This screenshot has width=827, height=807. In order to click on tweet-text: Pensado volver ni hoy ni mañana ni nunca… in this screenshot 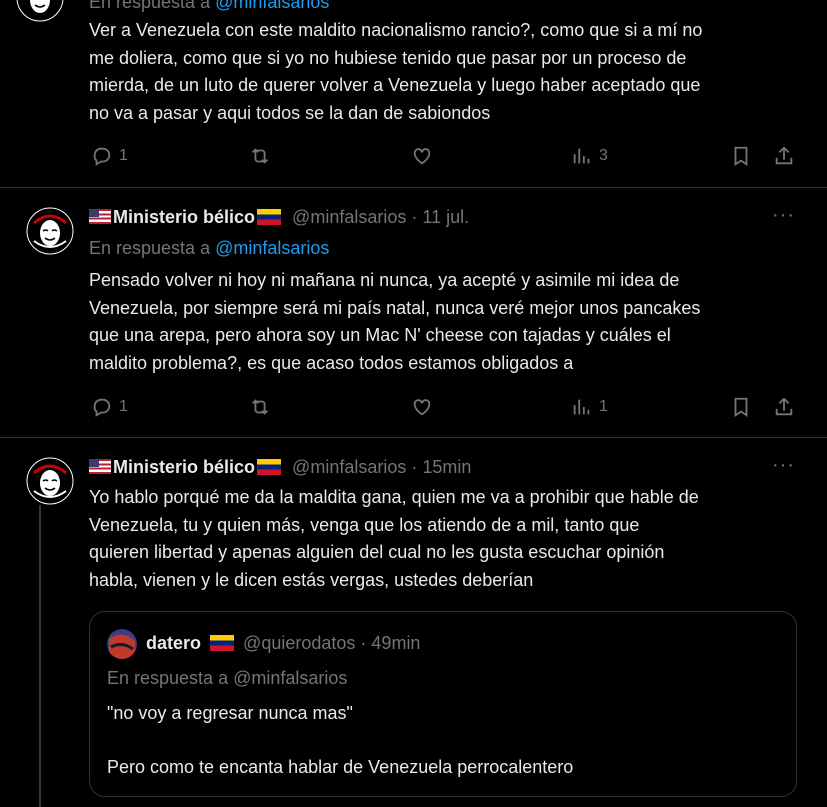, I will do `click(395, 321)`.